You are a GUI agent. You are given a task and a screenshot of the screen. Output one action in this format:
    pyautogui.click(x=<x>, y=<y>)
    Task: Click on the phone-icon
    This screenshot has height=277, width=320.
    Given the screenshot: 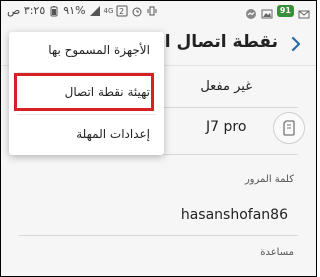 What is the action you would take?
    pyautogui.click(x=289, y=128)
    